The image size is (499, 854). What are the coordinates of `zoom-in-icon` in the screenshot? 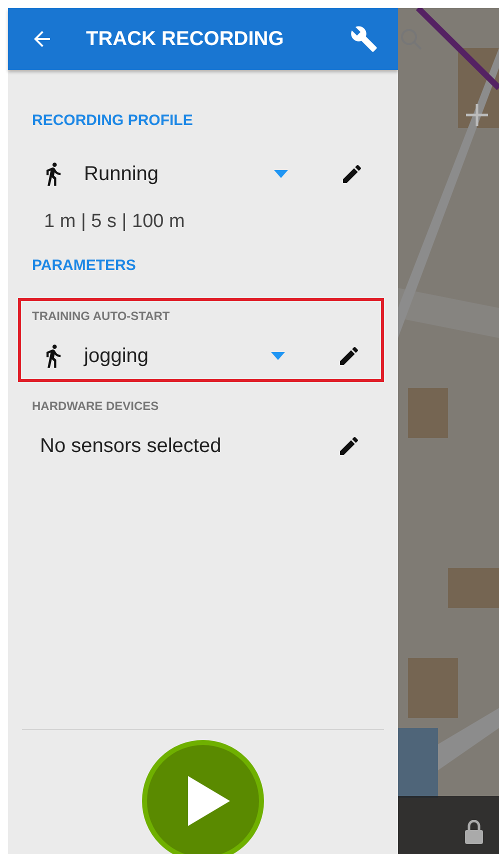 It's located at (477, 115).